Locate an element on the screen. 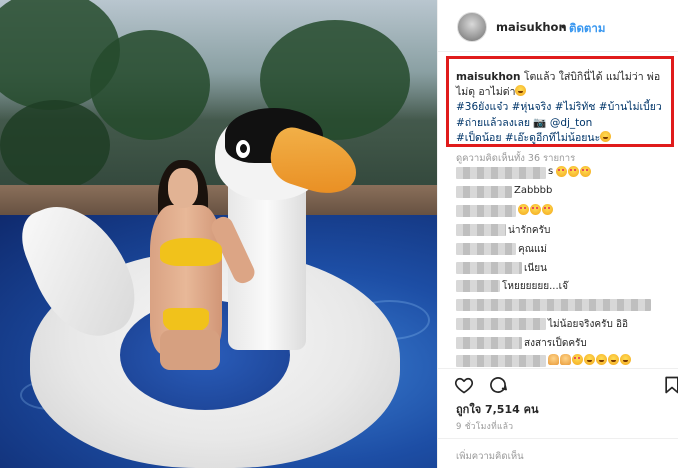  add-comment-input is located at coordinates (561, 456).